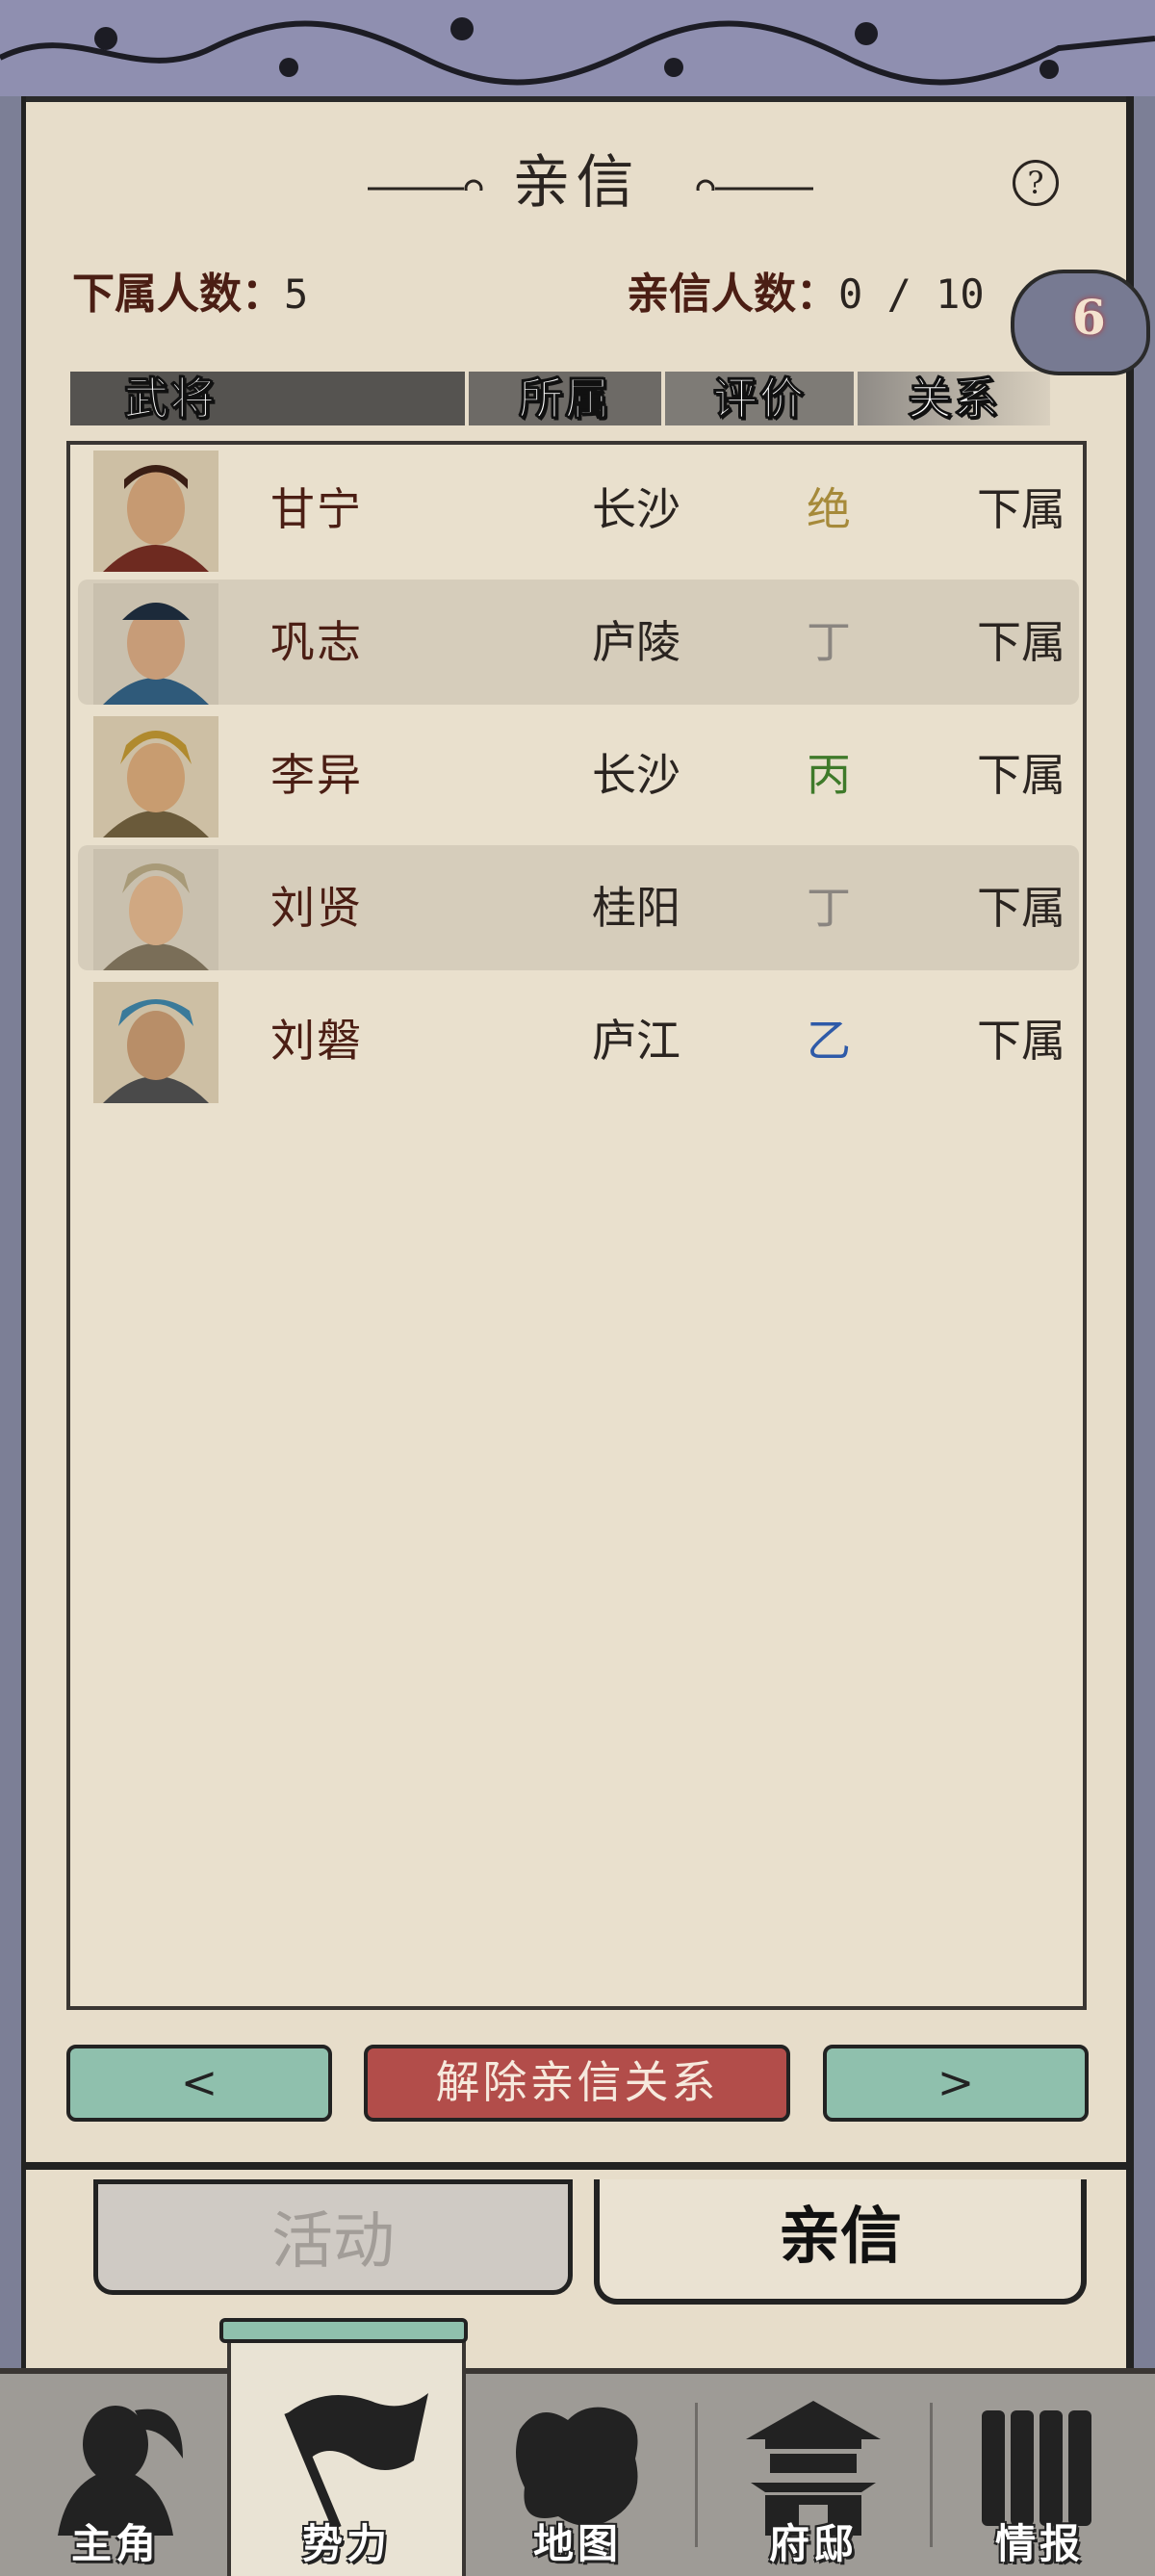 This screenshot has height=2576, width=1155. Describe the element at coordinates (316, 775) in the screenshot. I see `general-name: 李异` at that location.